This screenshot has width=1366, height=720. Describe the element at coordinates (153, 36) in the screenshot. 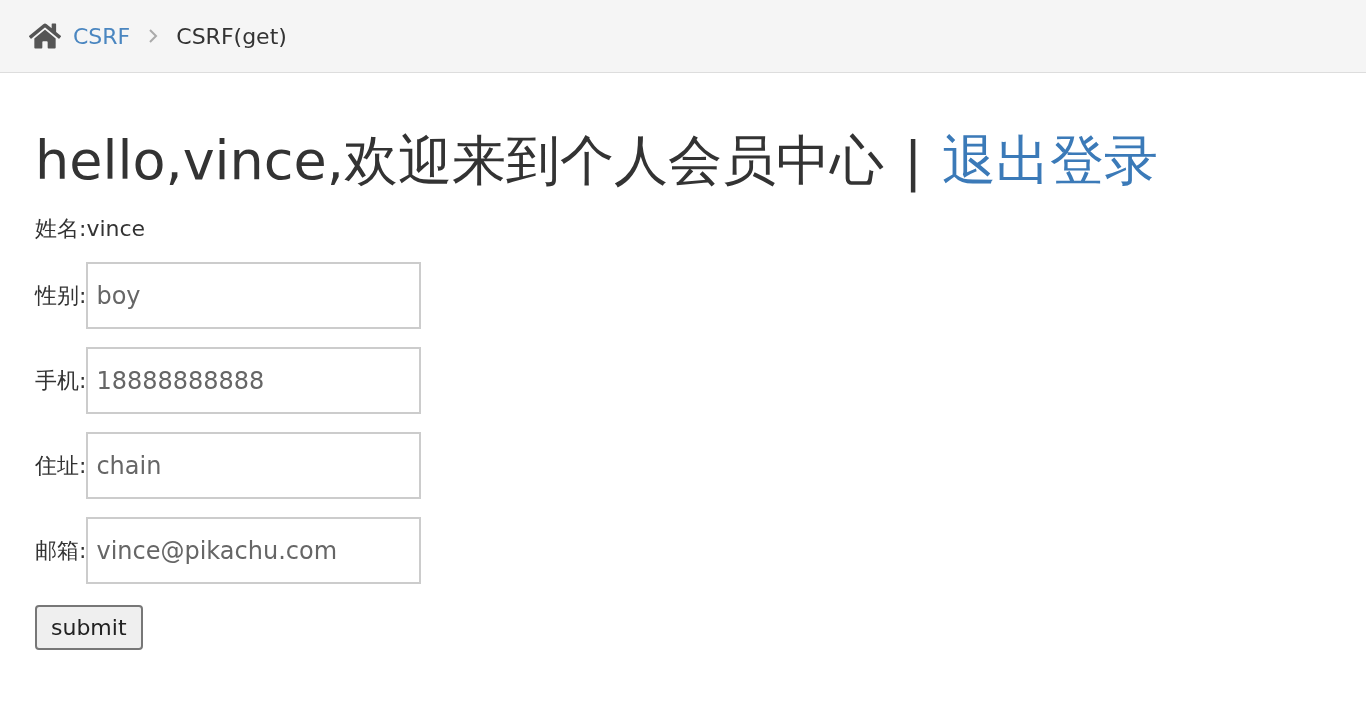

I see `chevron-icon` at that location.